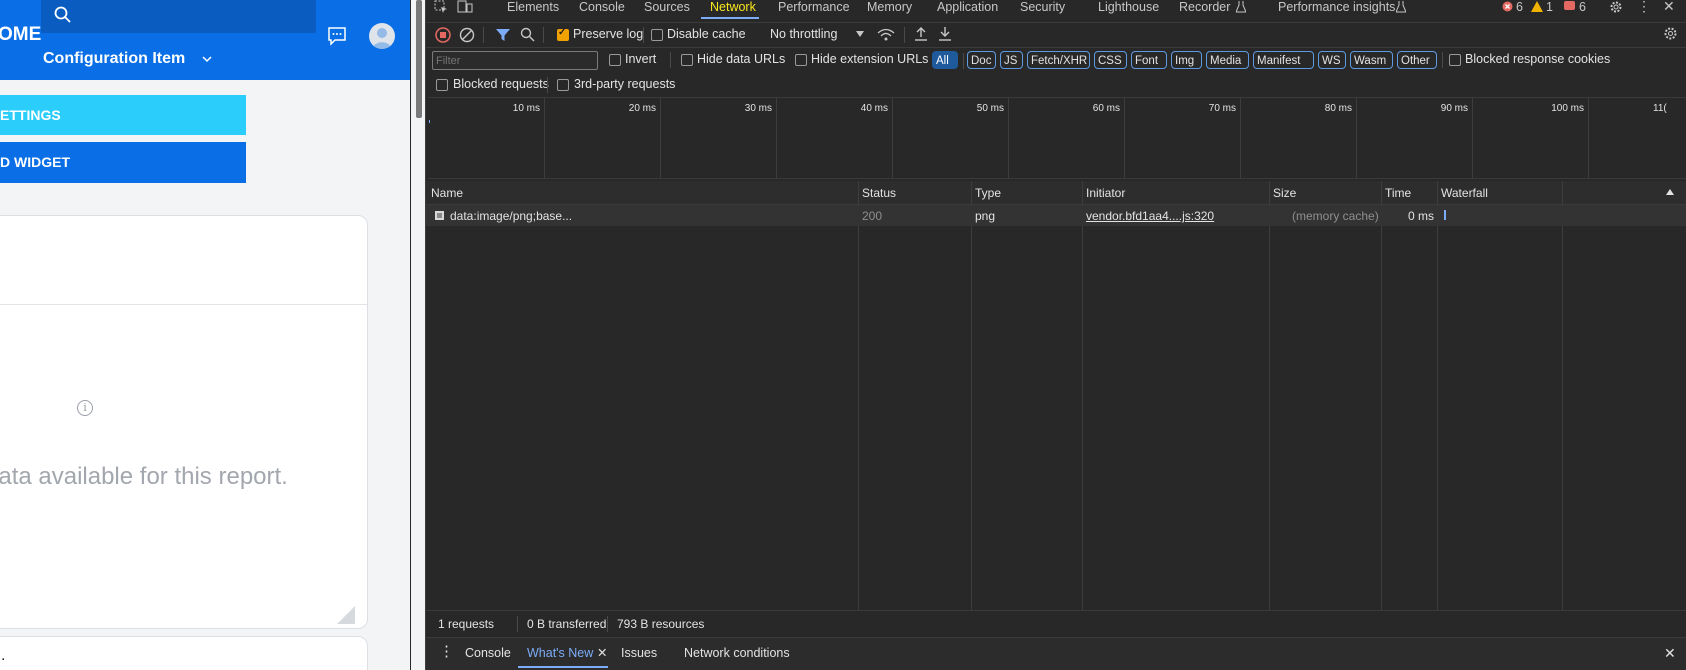 The height and width of the screenshot is (670, 1686). Describe the element at coordinates (1507, 6) in the screenshot. I see `error-icon` at that location.